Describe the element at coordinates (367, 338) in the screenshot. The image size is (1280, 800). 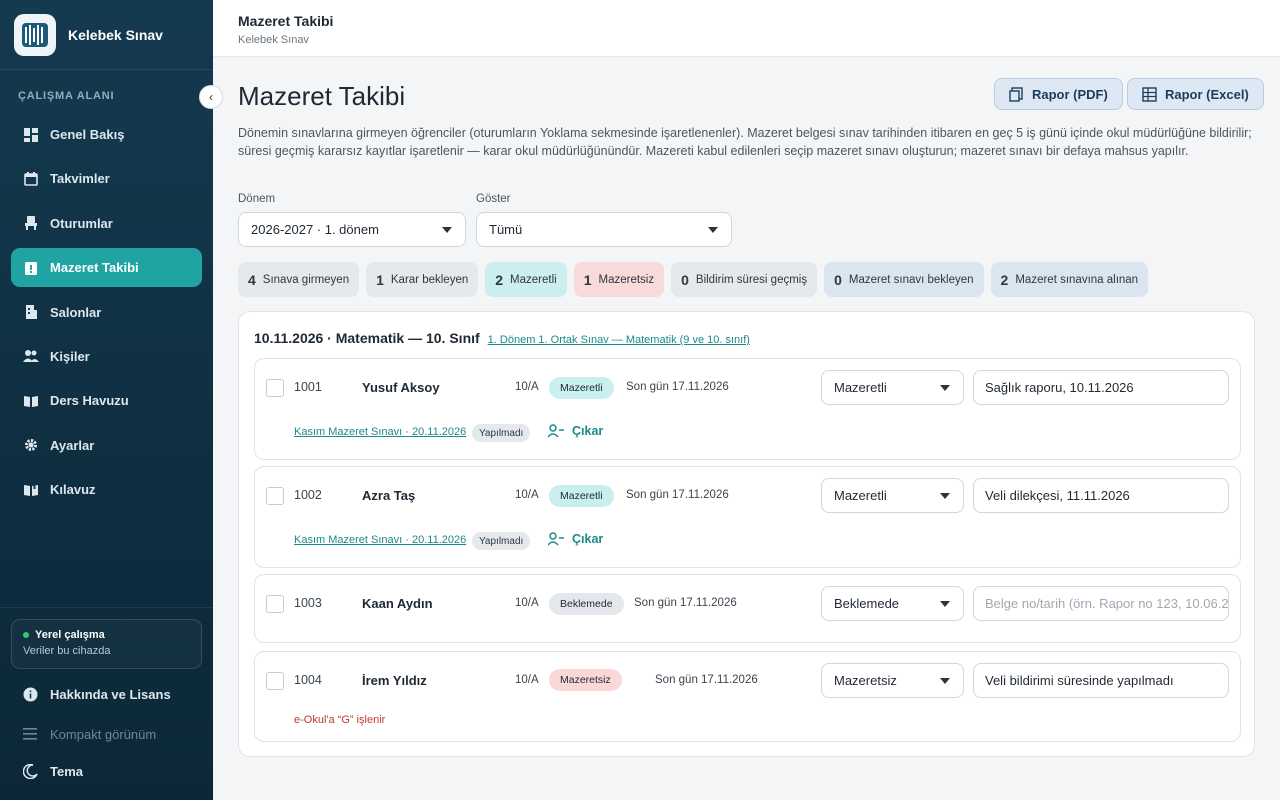
I see `group-title: 10.11.2026 · Matematik — 10. Sınıf` at that location.